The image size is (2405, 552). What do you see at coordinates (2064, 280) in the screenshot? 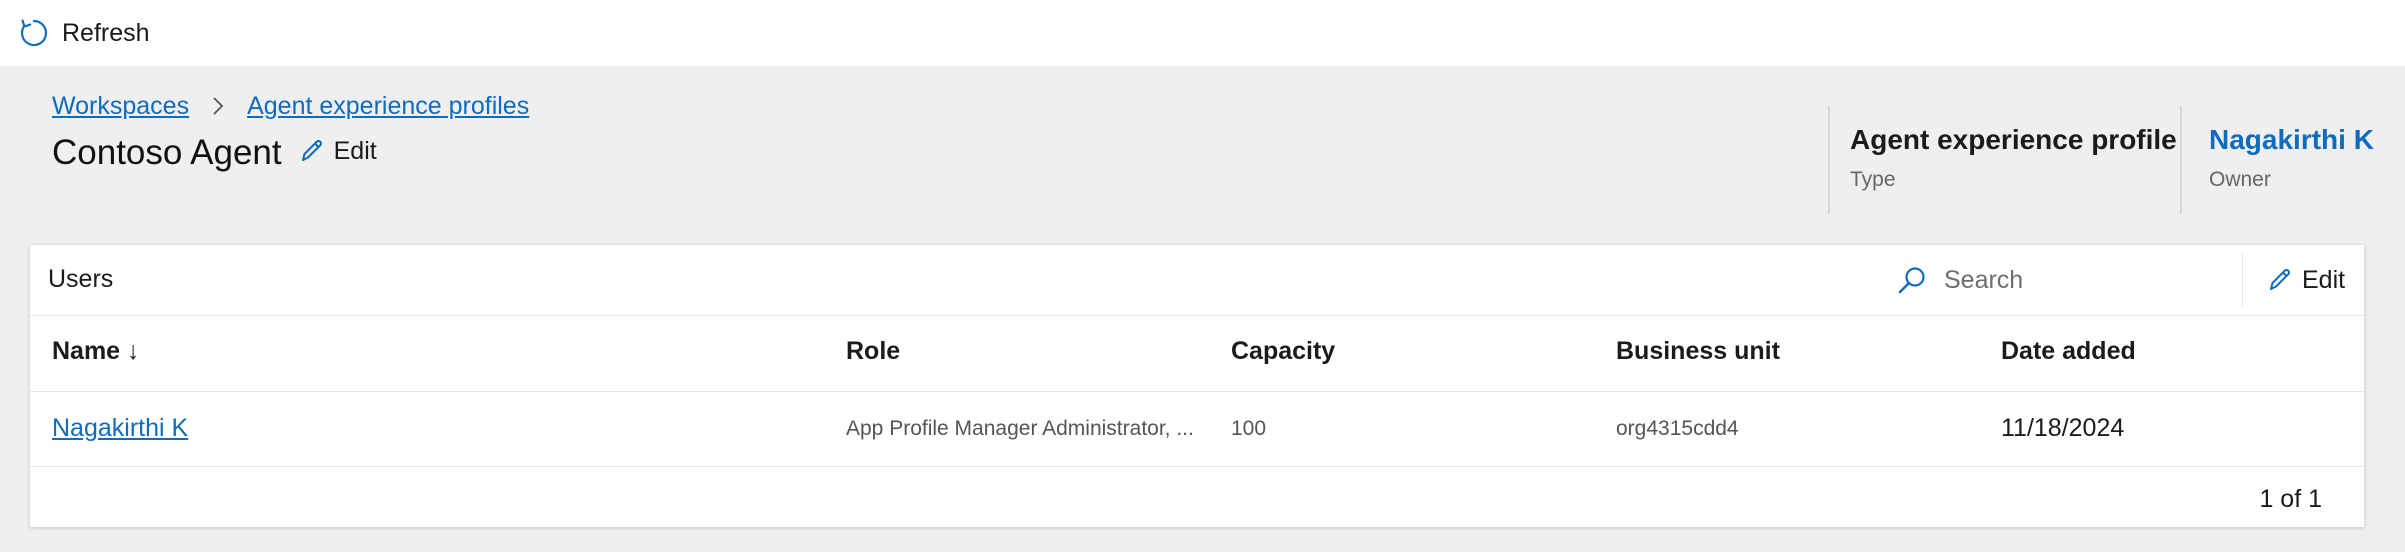
I see `search-input` at bounding box center [2064, 280].